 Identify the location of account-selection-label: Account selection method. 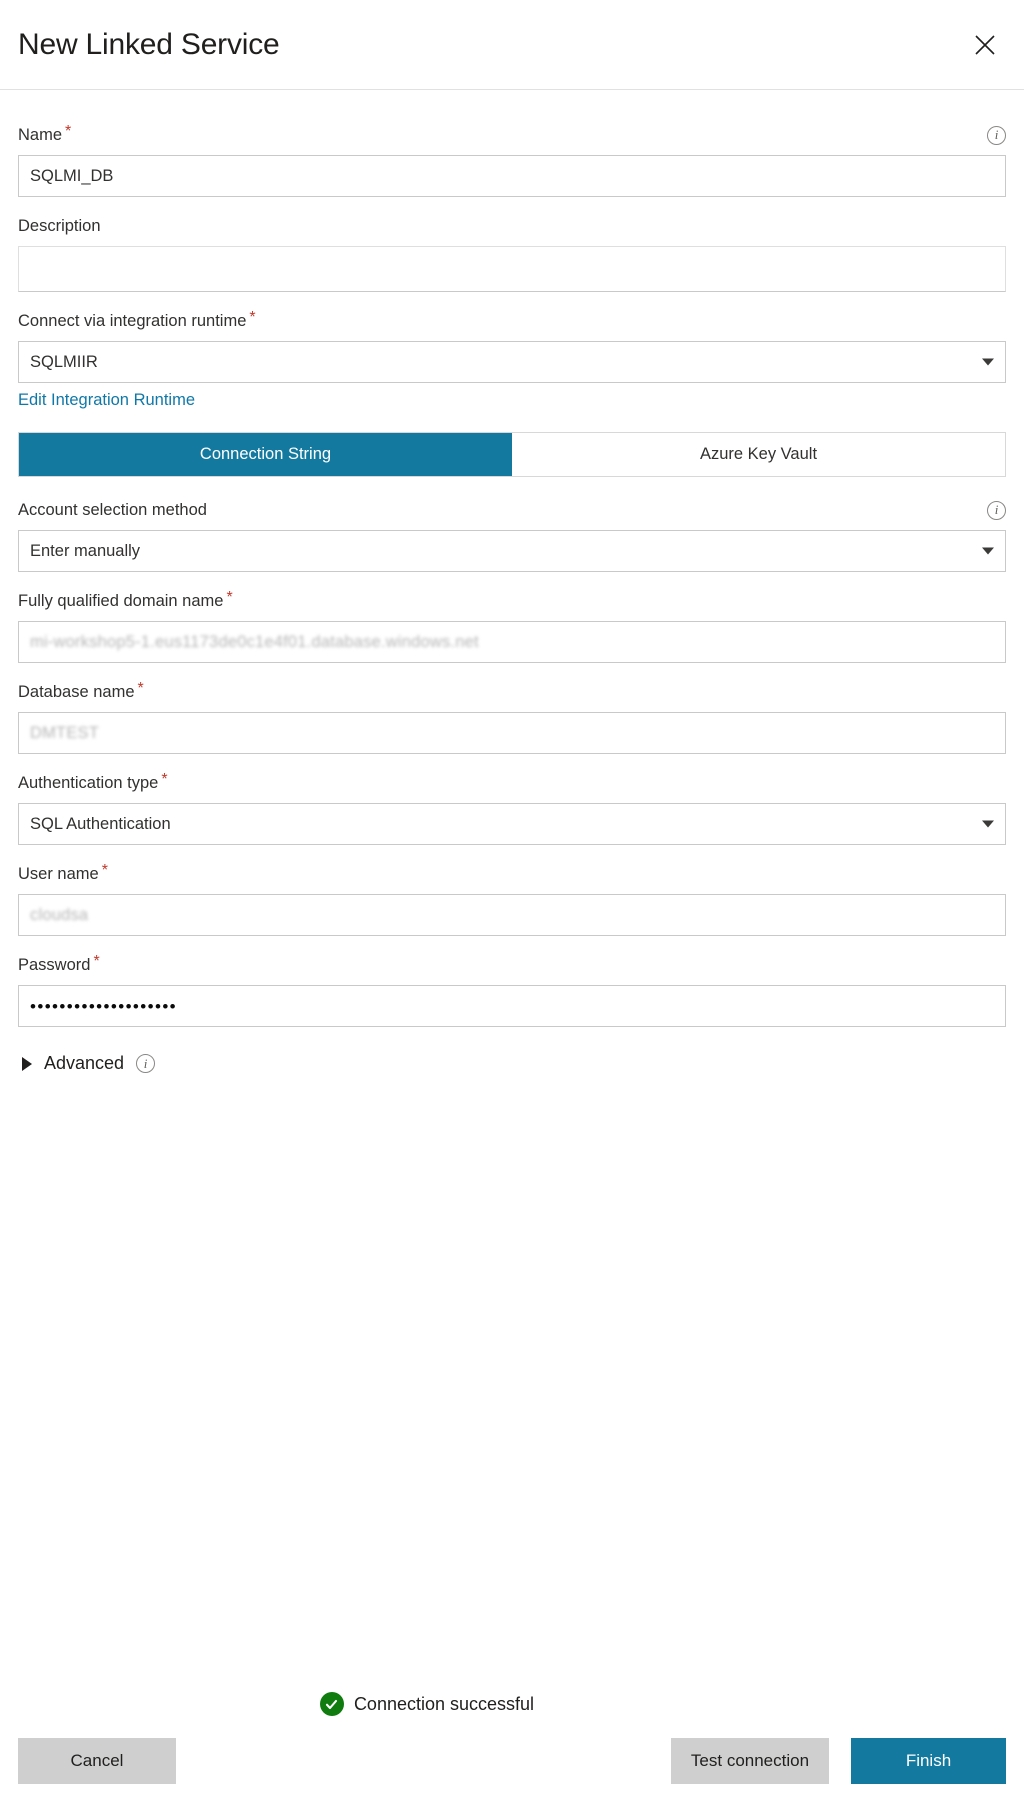
(112, 510).